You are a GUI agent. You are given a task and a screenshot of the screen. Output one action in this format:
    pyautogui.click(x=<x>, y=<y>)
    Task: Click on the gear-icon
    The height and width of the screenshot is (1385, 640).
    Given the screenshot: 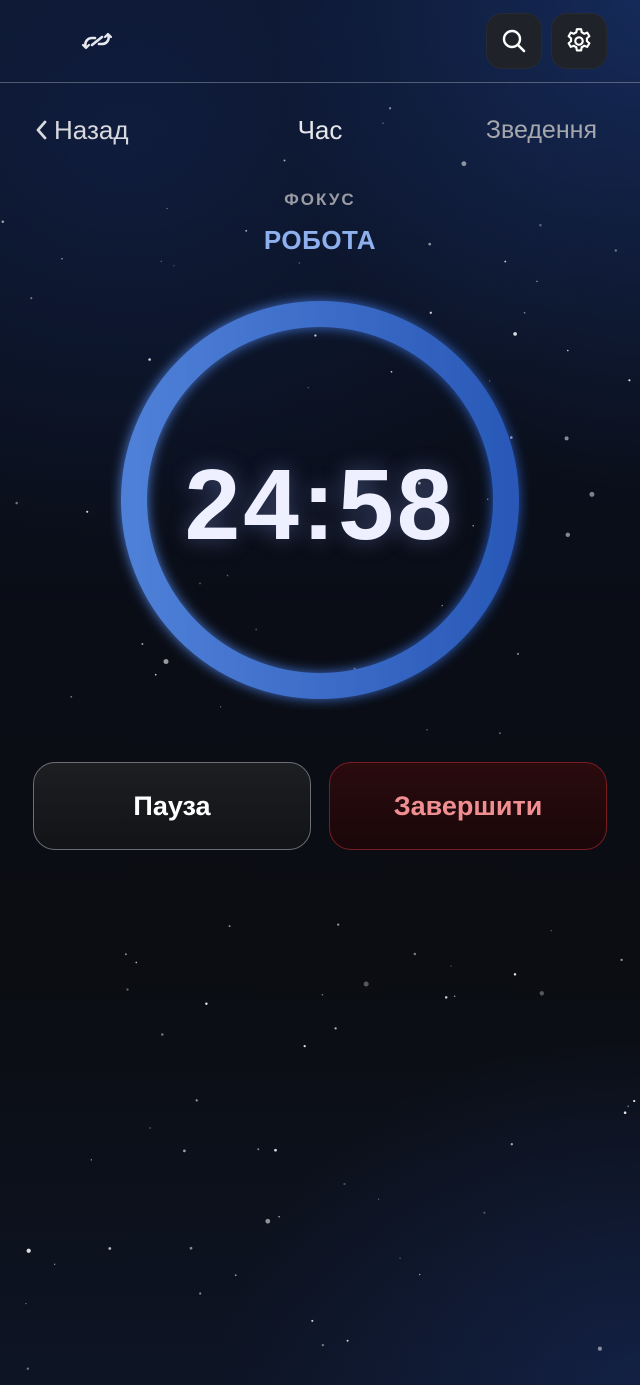 What is the action you would take?
    pyautogui.click(x=579, y=40)
    